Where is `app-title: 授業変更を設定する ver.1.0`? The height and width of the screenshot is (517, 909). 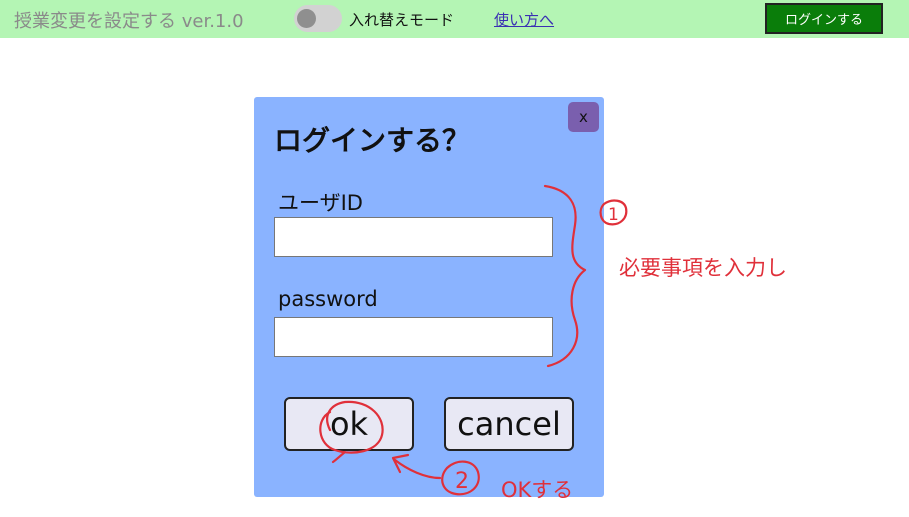 app-title: 授業変更を設定する ver.1.0 is located at coordinates (129, 21).